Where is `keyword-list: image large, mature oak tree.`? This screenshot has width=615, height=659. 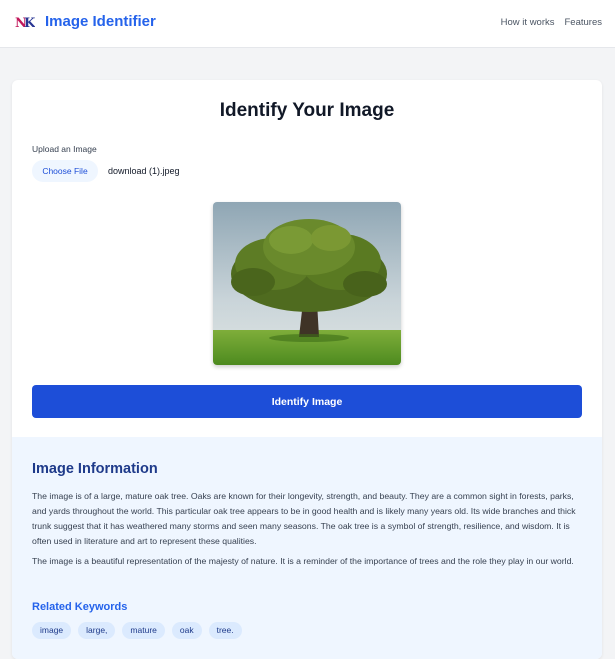
keyword-list: image large, mature oak tree. is located at coordinates (137, 630).